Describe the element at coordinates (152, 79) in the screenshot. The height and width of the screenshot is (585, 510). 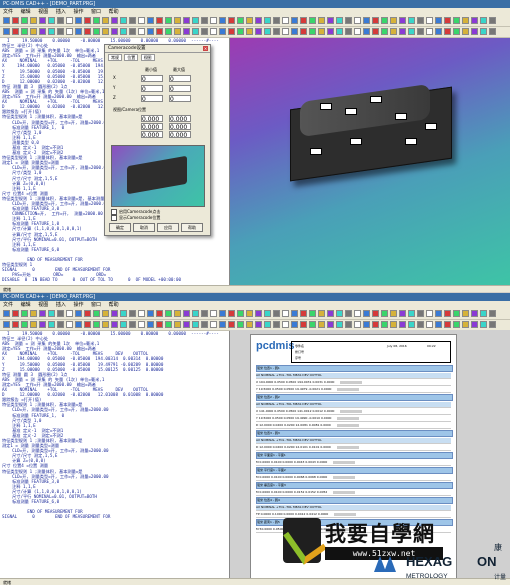
I see `x-min-field: 0` at that location.